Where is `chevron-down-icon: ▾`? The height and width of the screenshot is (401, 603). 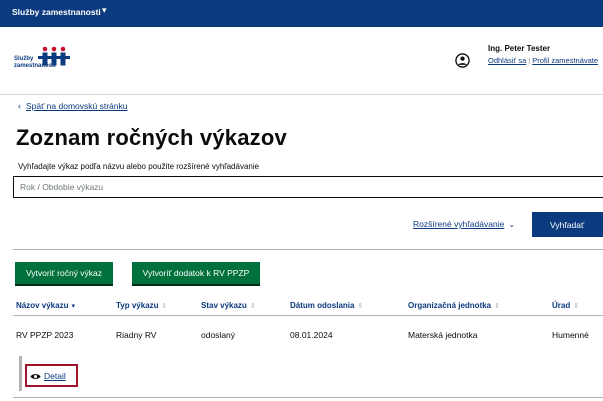 chevron-down-icon: ▾ is located at coordinates (104, 10).